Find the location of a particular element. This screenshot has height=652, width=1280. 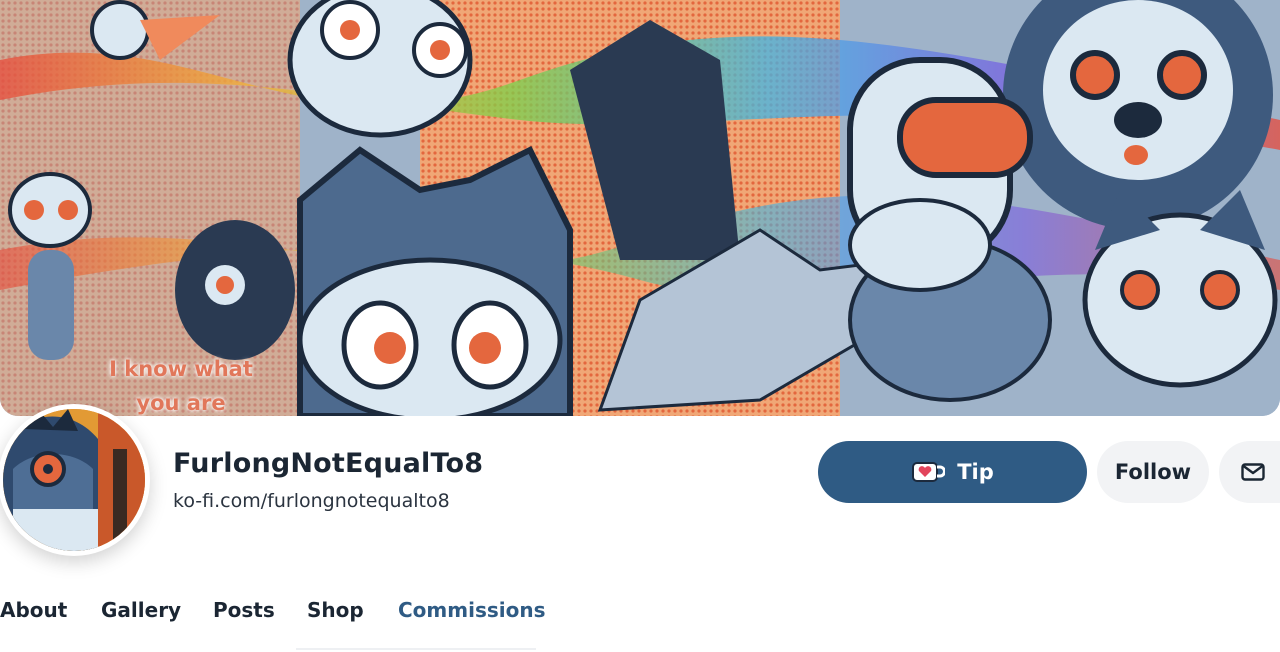

tip-button: Tip is located at coordinates (952, 472).